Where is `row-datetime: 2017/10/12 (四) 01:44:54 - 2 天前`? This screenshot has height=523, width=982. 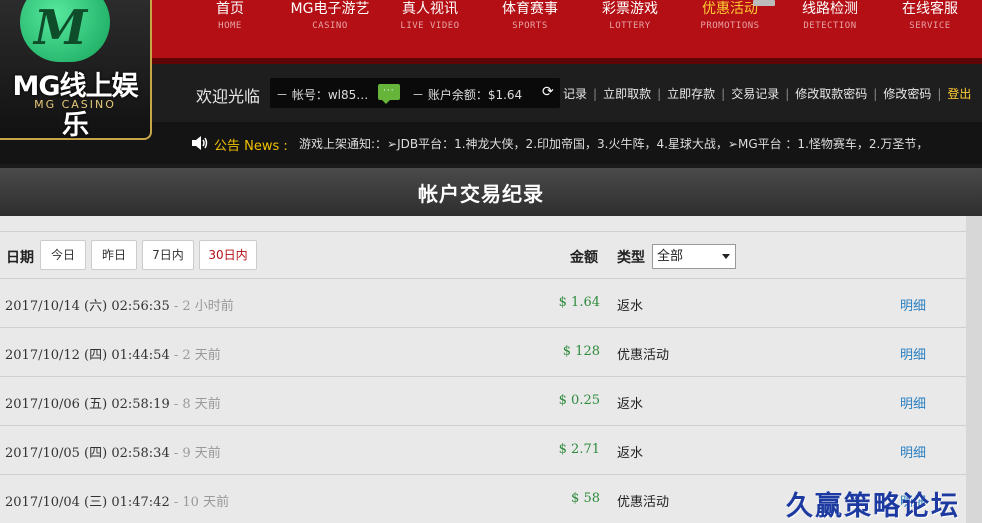 row-datetime: 2017/10/12 (四) 01:44:54 - 2 天前 is located at coordinates (113, 353).